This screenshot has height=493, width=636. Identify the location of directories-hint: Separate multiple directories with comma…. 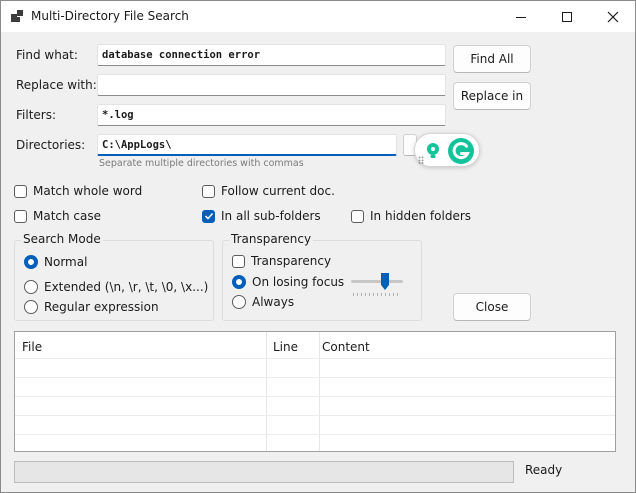
(201, 163).